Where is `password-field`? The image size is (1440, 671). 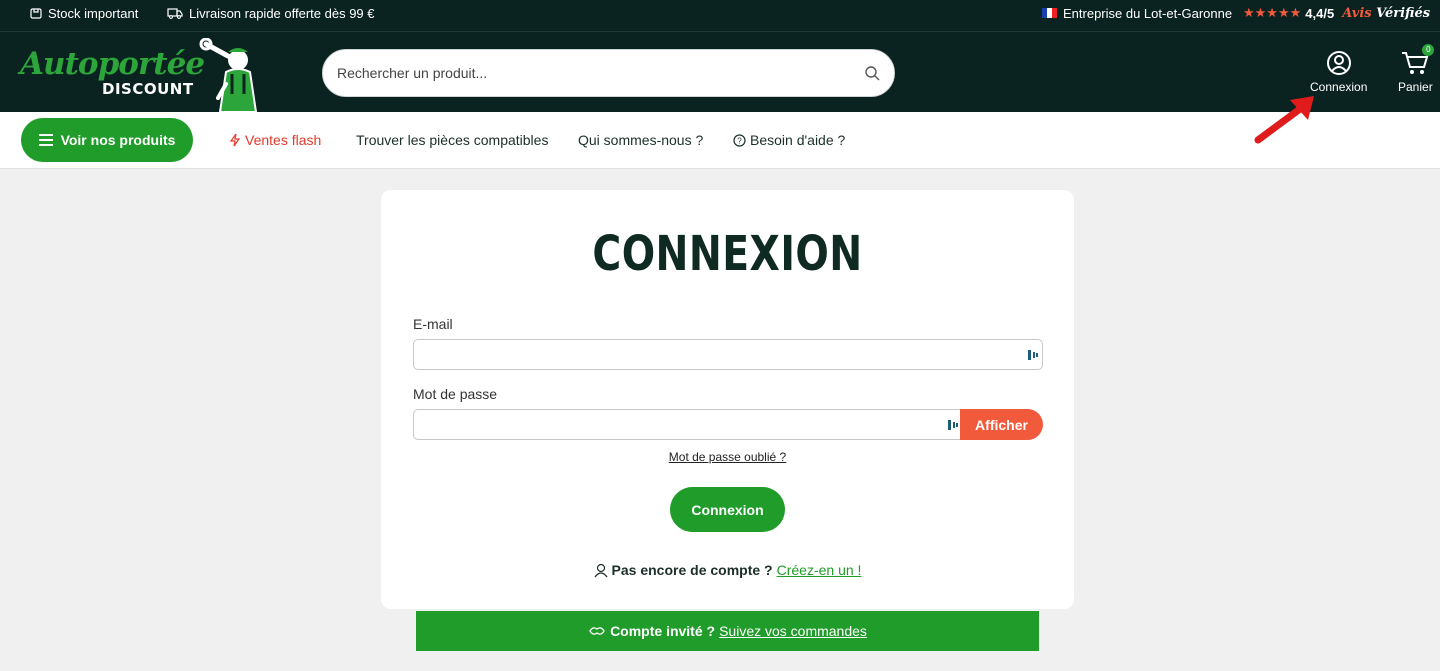
password-field is located at coordinates (688, 424).